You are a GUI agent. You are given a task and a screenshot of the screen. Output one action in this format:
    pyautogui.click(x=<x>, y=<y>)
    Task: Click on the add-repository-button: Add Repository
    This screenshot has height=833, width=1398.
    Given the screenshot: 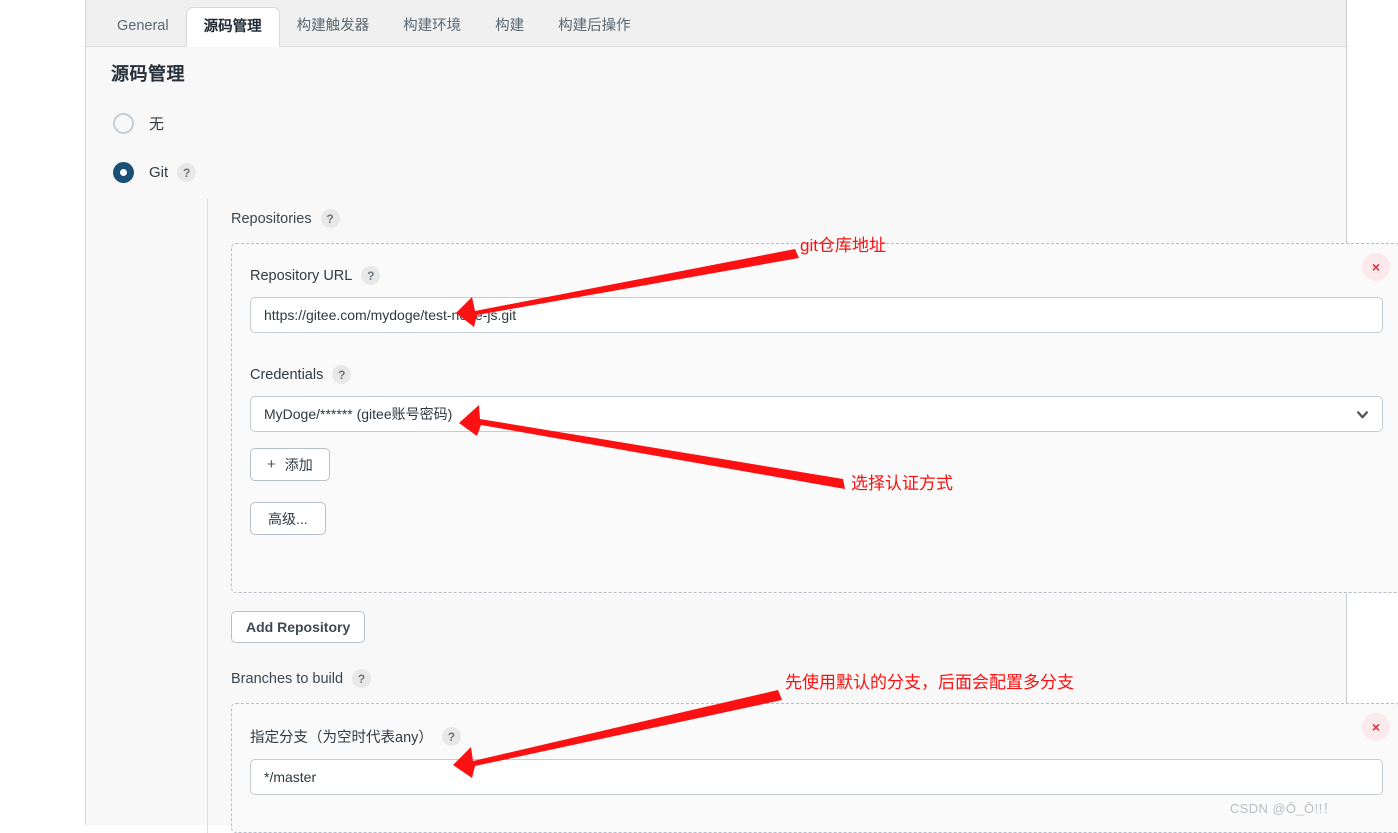 What is the action you would take?
    pyautogui.click(x=298, y=627)
    